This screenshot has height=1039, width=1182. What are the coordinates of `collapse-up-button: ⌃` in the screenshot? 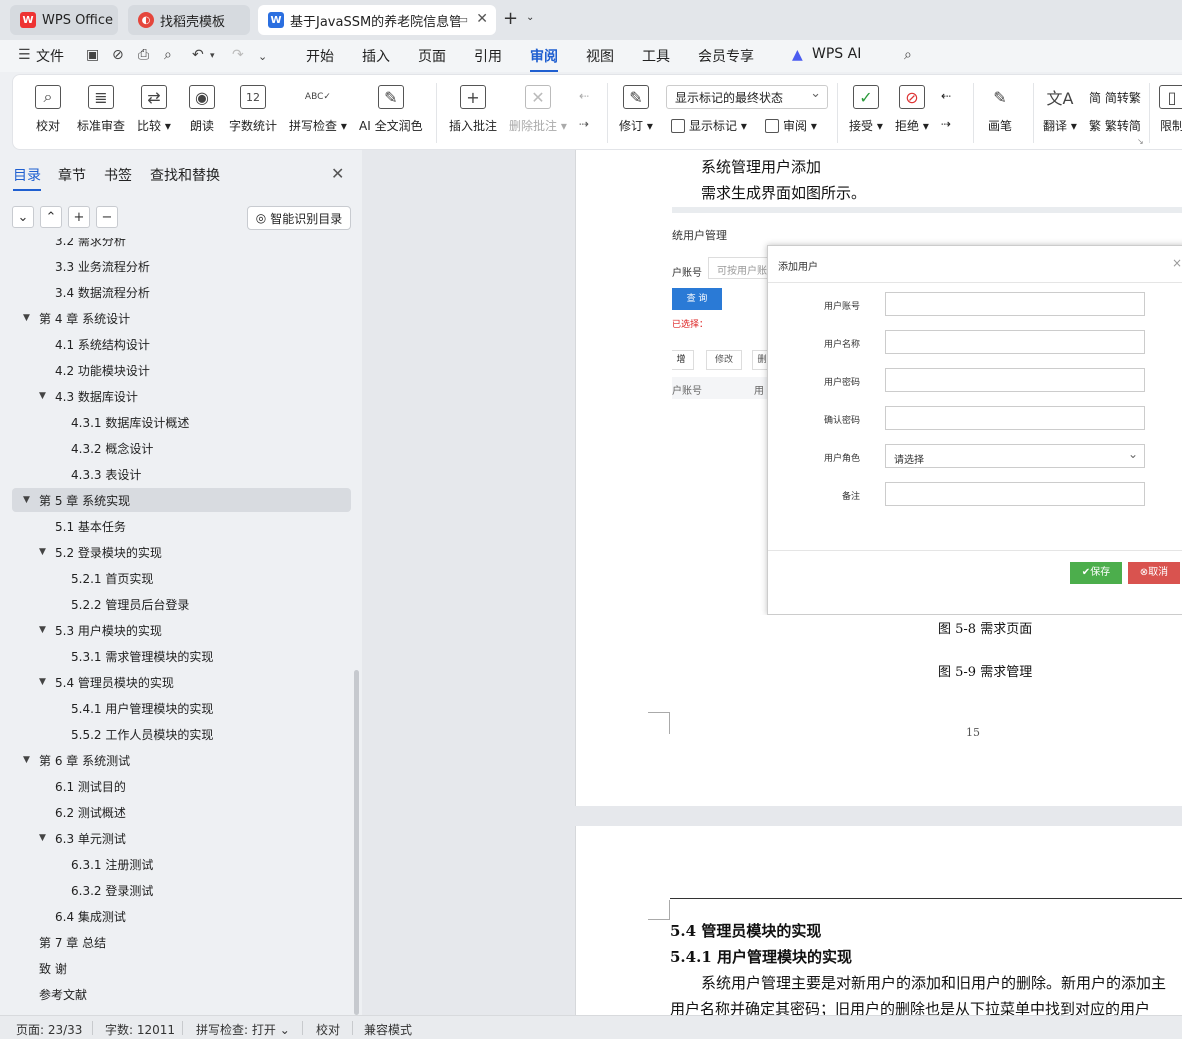 It's located at (51, 217).